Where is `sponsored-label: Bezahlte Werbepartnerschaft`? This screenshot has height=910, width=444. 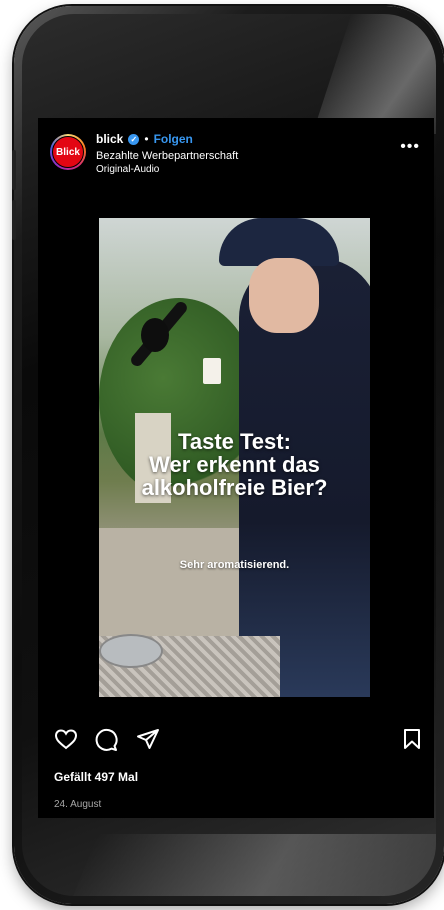 sponsored-label: Bezahlte Werbepartnerschaft is located at coordinates (167, 156).